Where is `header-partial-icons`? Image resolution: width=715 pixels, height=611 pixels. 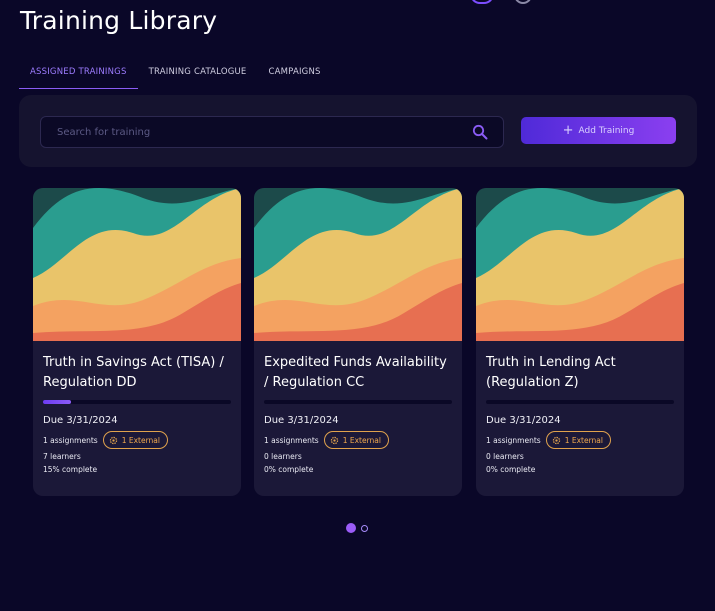 header-partial-icons is located at coordinates (501, 2).